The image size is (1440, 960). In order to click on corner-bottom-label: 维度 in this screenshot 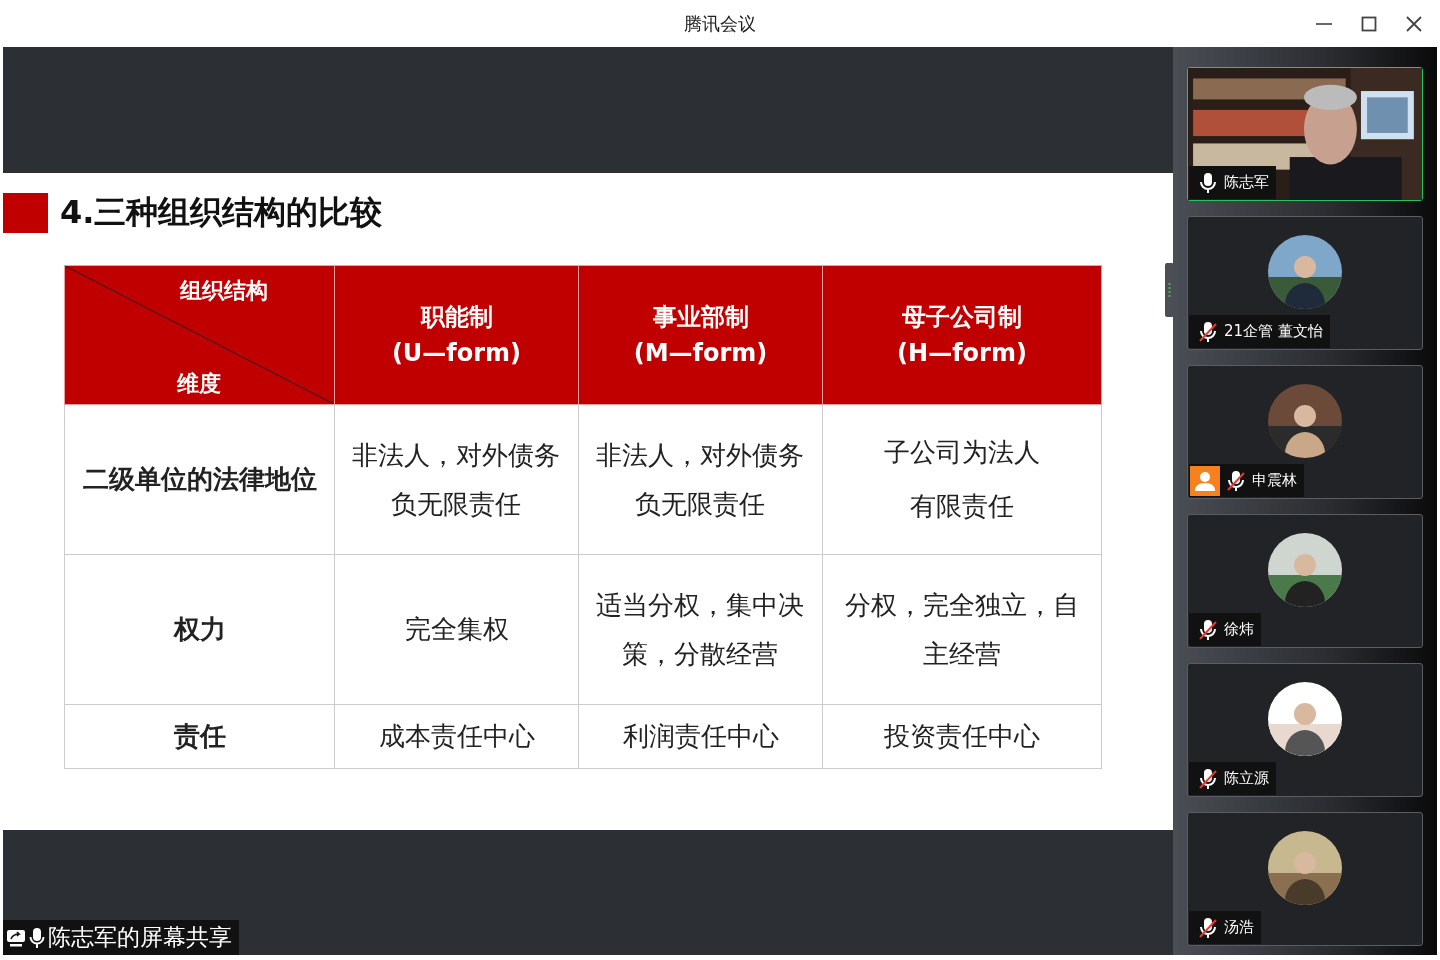, I will do `click(199, 384)`.